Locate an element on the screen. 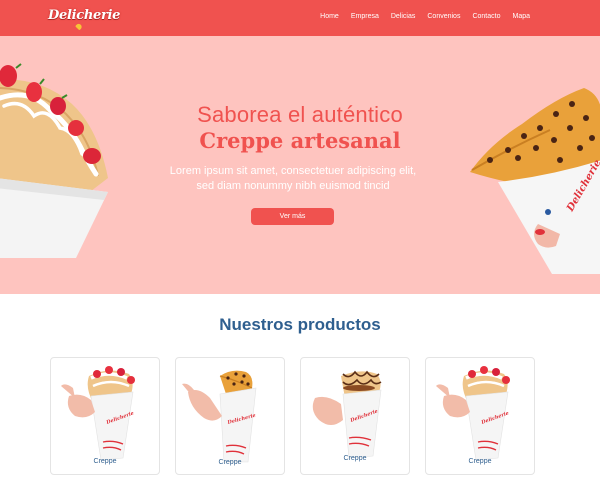 The width and height of the screenshot is (600, 480). hero-headline: Saborea el auténtico is located at coordinates (300, 114).